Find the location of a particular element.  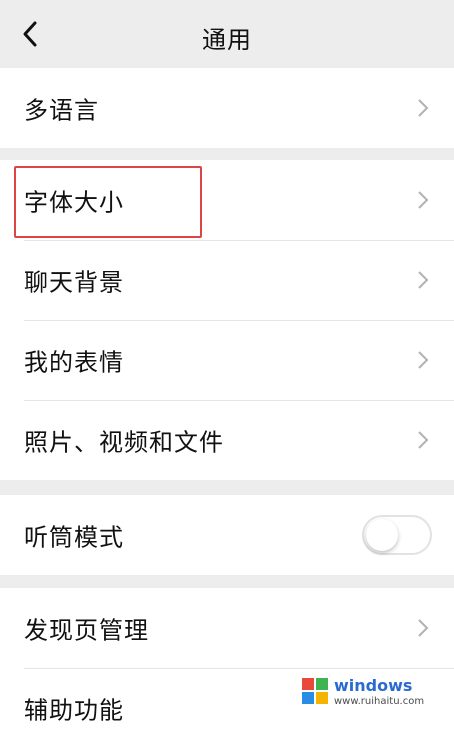

settings-item-language: 多语言 is located at coordinates (227, 108).